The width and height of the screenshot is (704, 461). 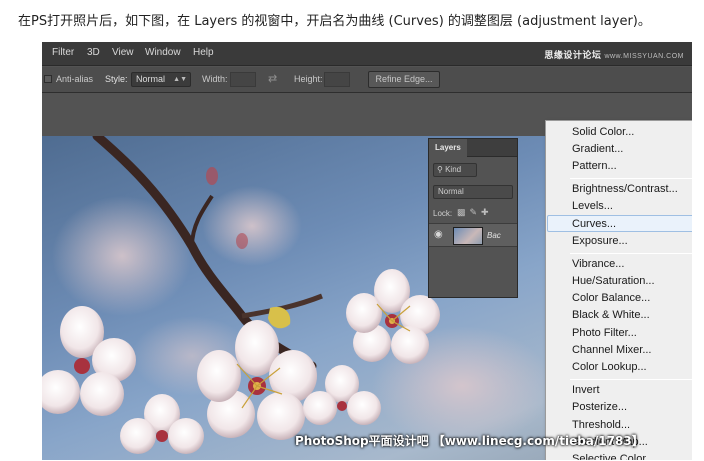 I want to click on height-label: Height:, so click(x=308, y=79).